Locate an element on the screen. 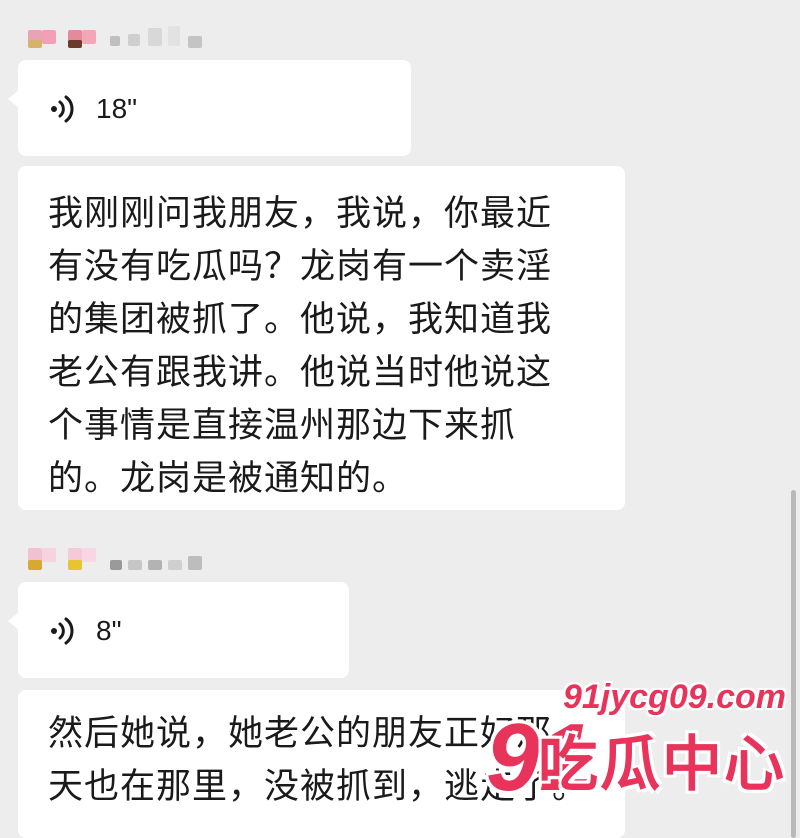 This screenshot has width=800, height=838. voice-message-bubble: 8" is located at coordinates (178, 630).